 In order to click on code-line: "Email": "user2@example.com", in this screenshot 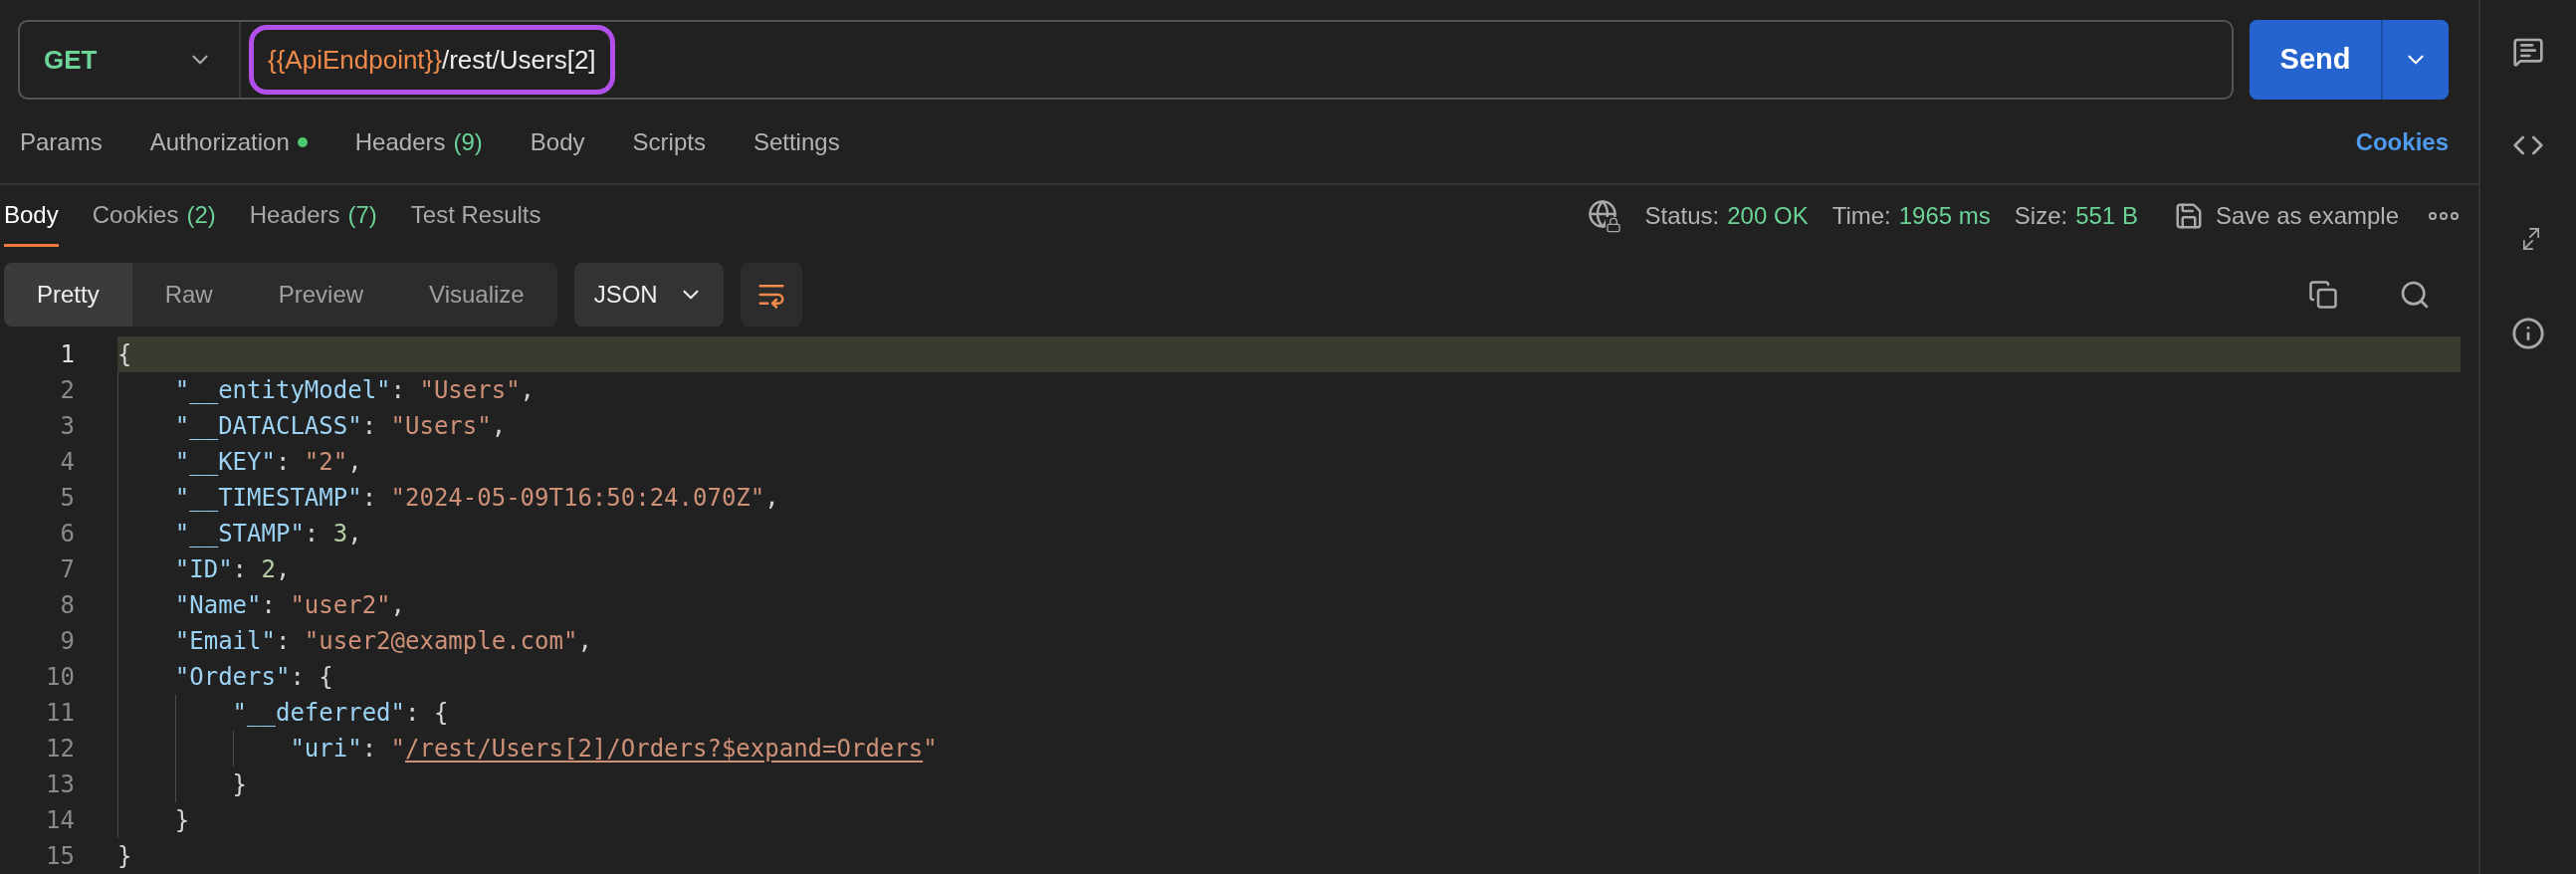, I will do `click(1289, 641)`.